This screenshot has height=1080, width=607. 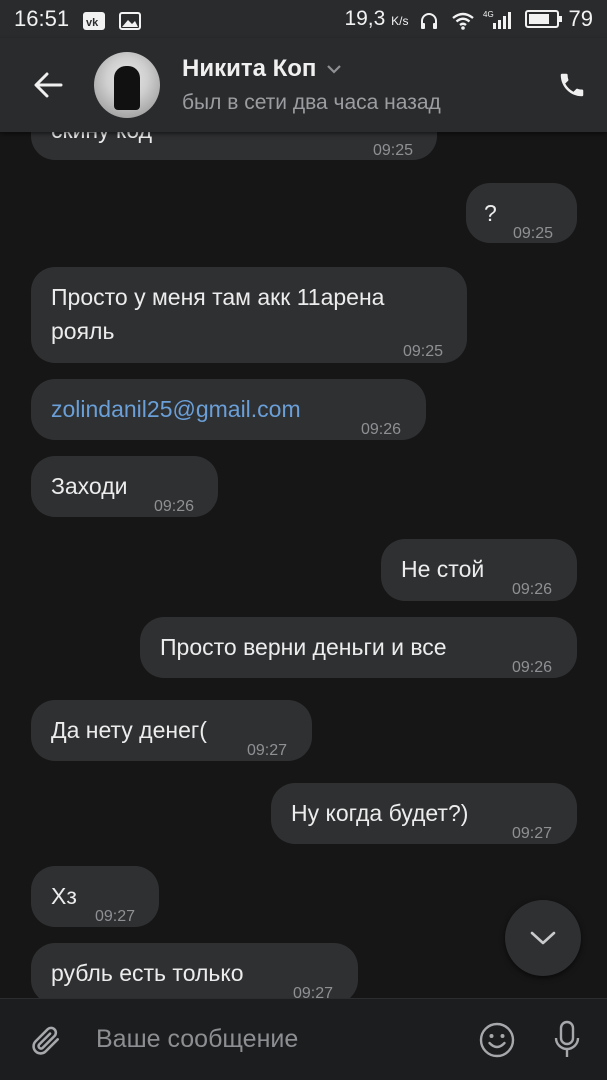 I want to click on back-button, so click(x=48, y=85).